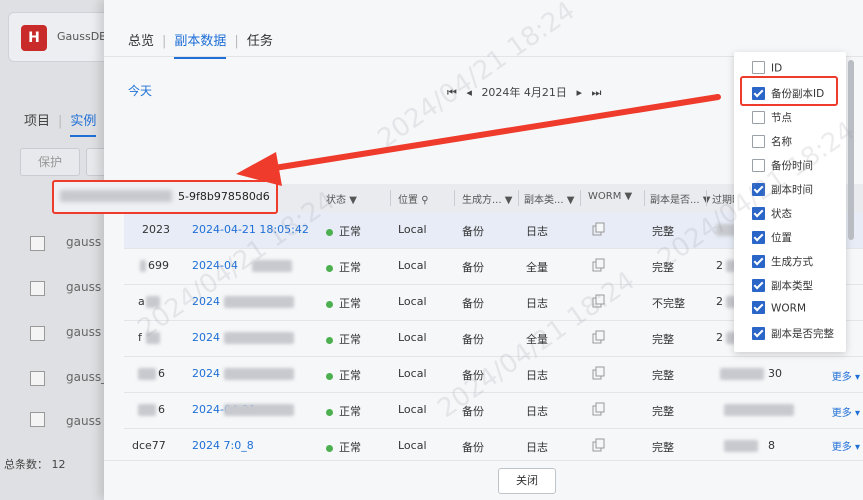 This screenshot has width=863, height=500. I want to click on prev-icon: ◂, so click(469, 92).